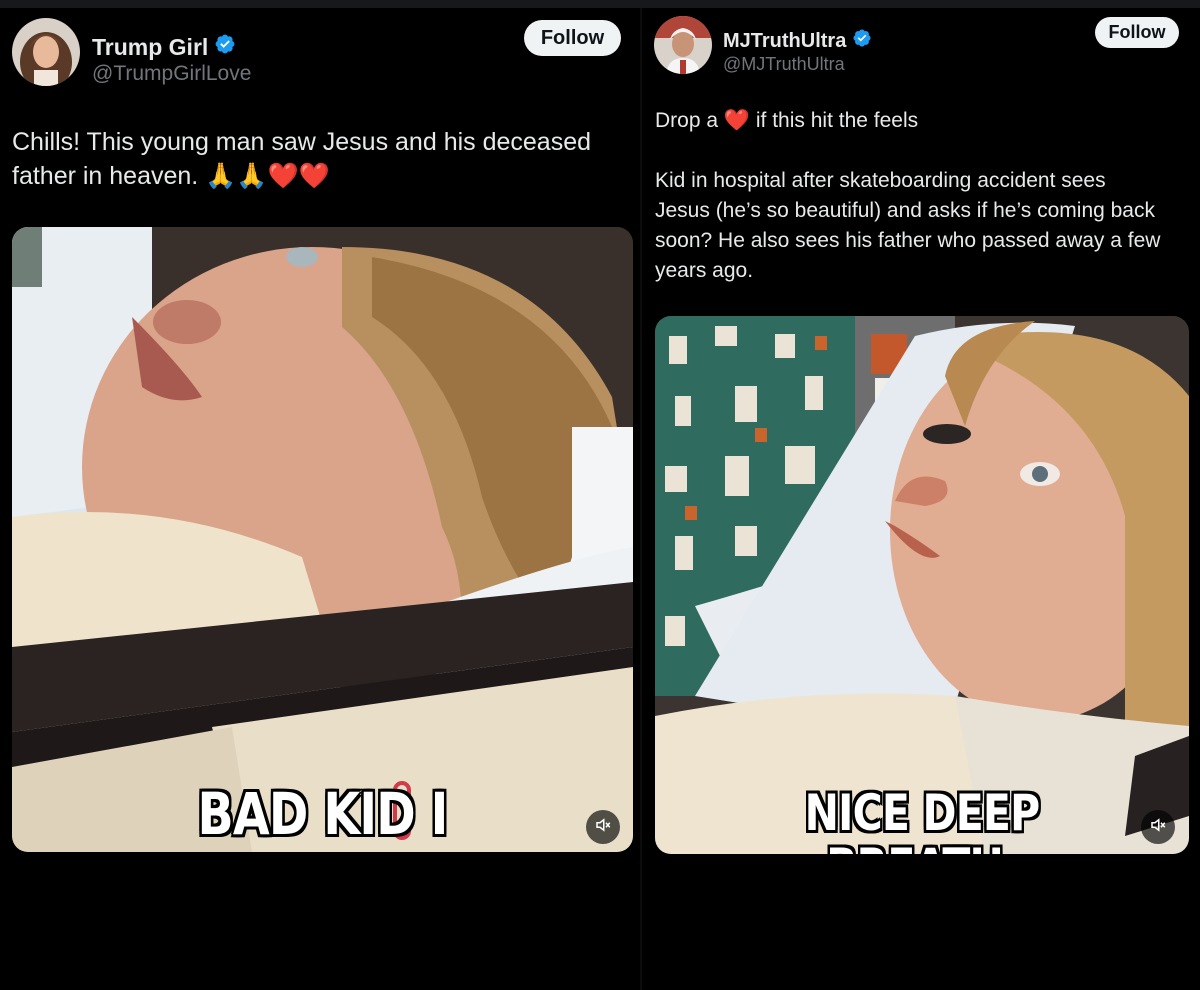 This screenshot has height=990, width=1200. Describe the element at coordinates (687, 120) in the screenshot. I see `post-text-fragment: Drop a` at that location.